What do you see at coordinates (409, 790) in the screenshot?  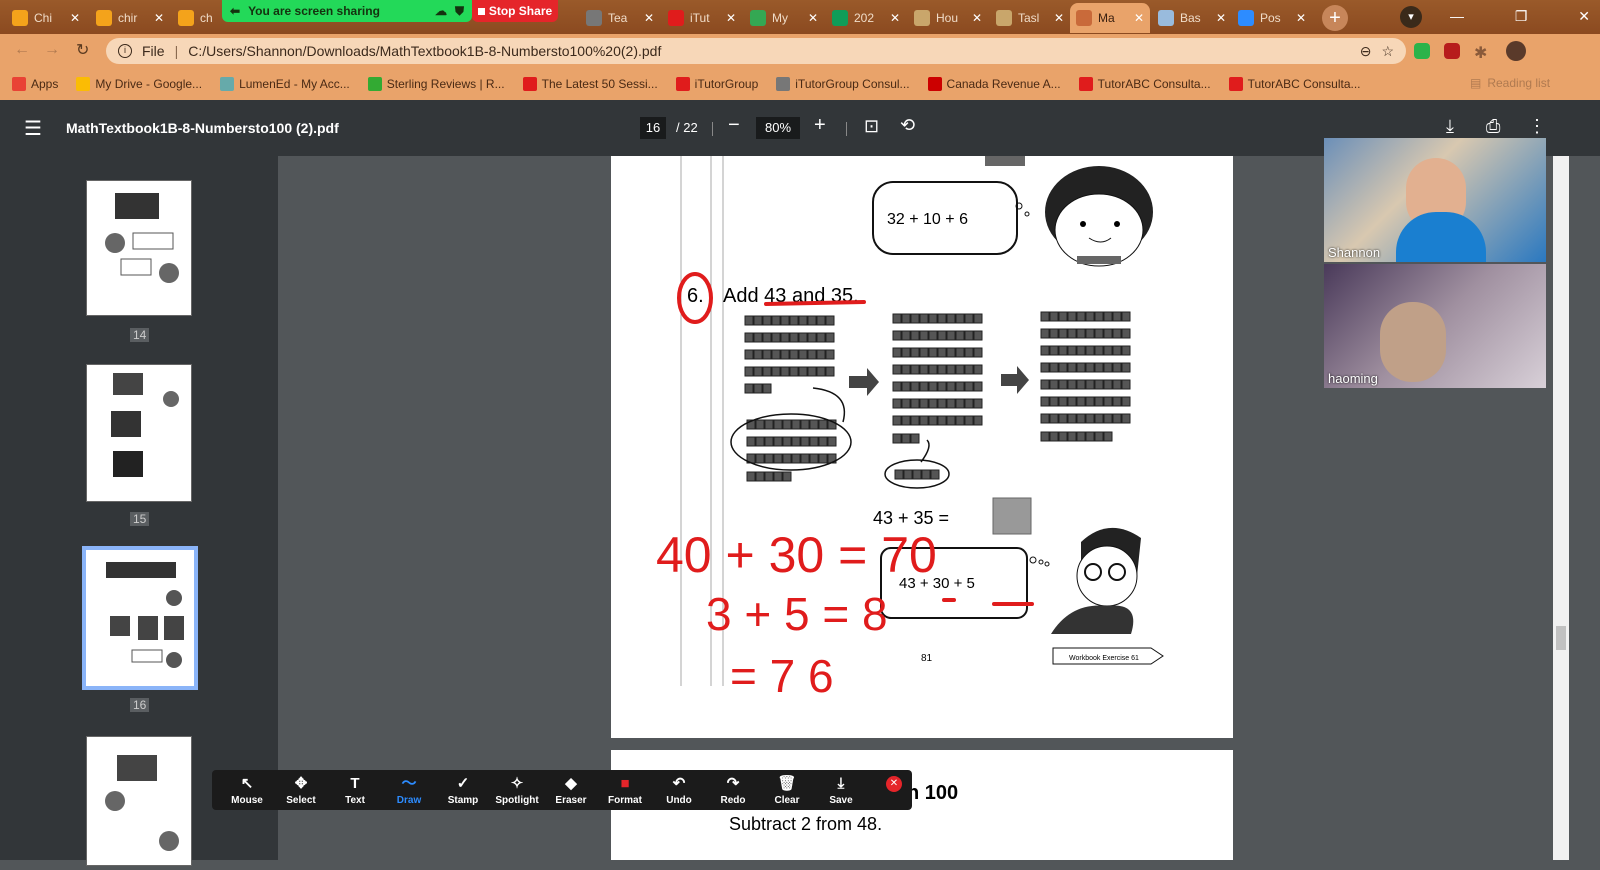 I see `tool-draw-button: 〜 Draw` at bounding box center [409, 790].